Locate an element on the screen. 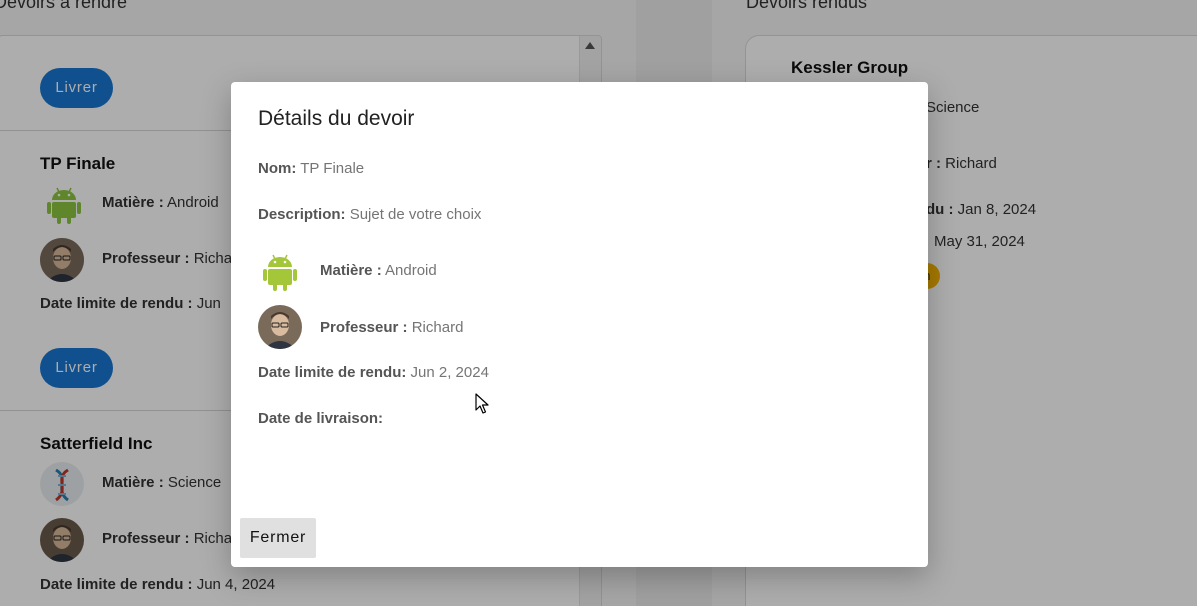  nom-label: Nom: is located at coordinates (277, 168).